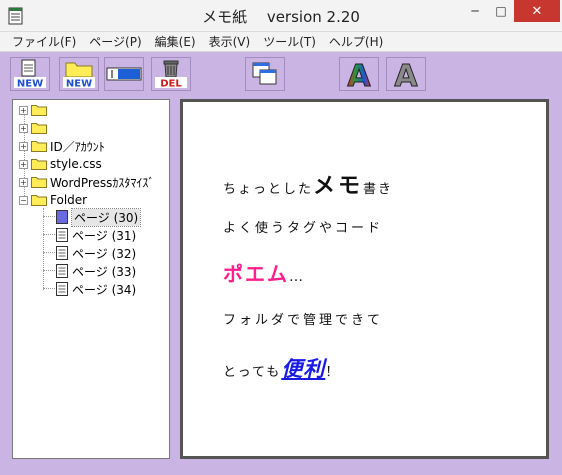 The height and width of the screenshot is (475, 562). I want to click on tree-folder-item: + ID／ｱｶｳﾝﾄ, so click(62, 146).